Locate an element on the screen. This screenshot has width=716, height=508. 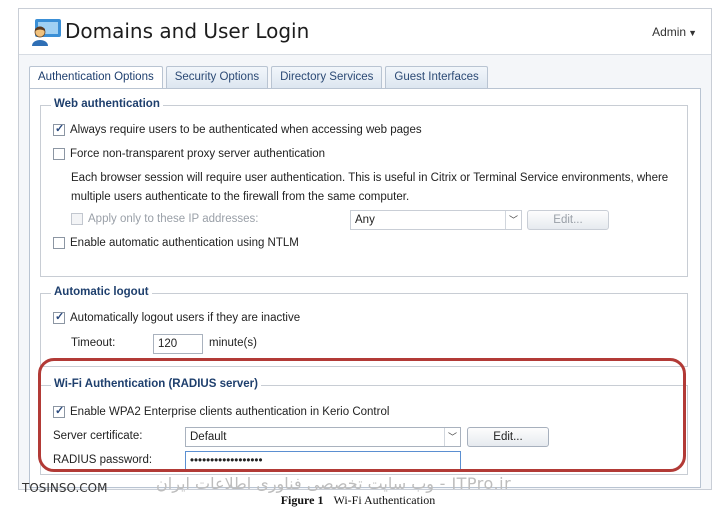
timeout-input: 120 is located at coordinates (178, 344).